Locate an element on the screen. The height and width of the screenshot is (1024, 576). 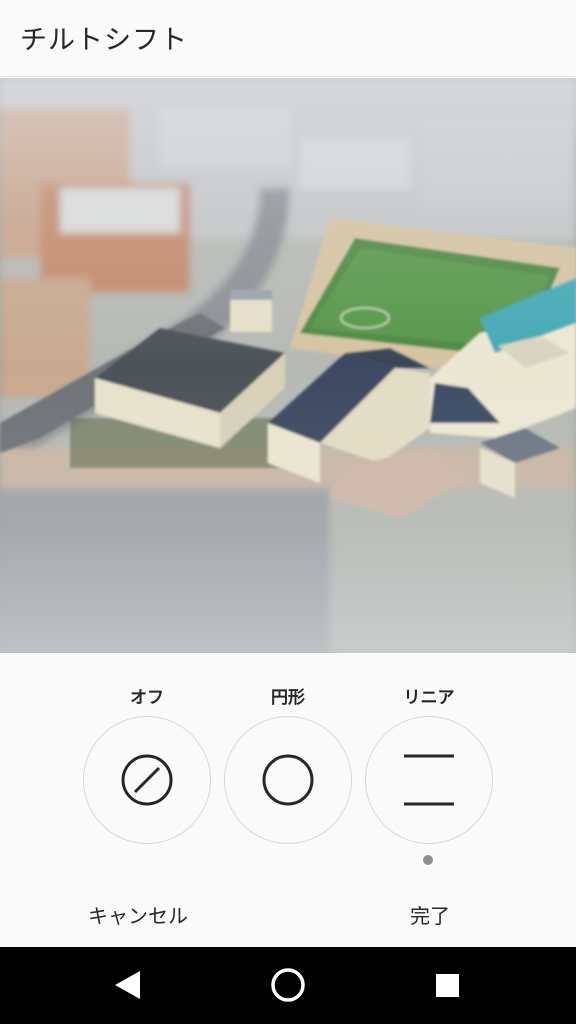
page-title: チルトシフト is located at coordinates (104, 40).